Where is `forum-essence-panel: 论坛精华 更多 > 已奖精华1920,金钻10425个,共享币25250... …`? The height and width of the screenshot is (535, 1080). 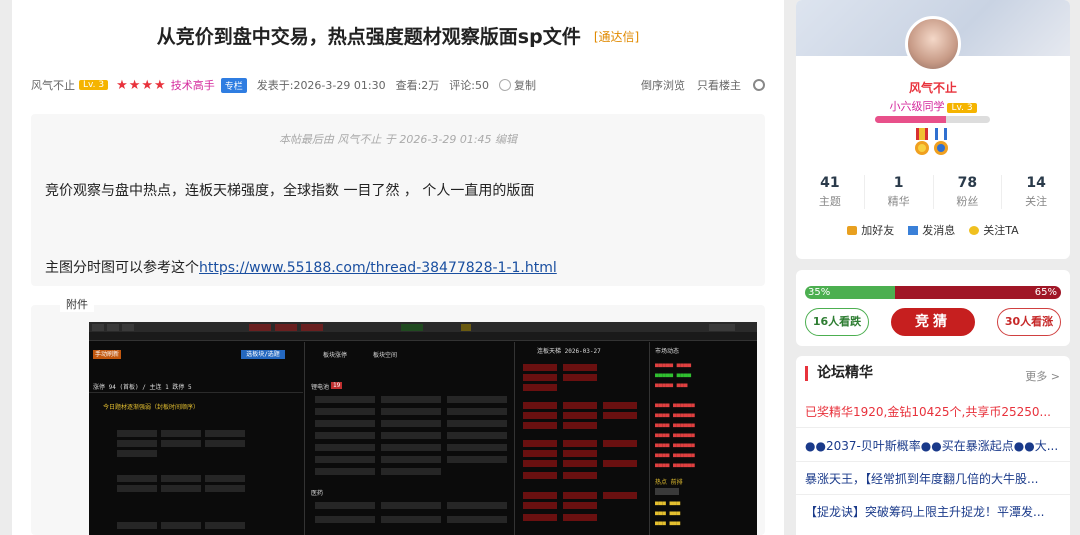 forum-essence-panel: 论坛精华 更多 > 已奖精华1920,金钻10425个,共享币25250... … is located at coordinates (933, 445).